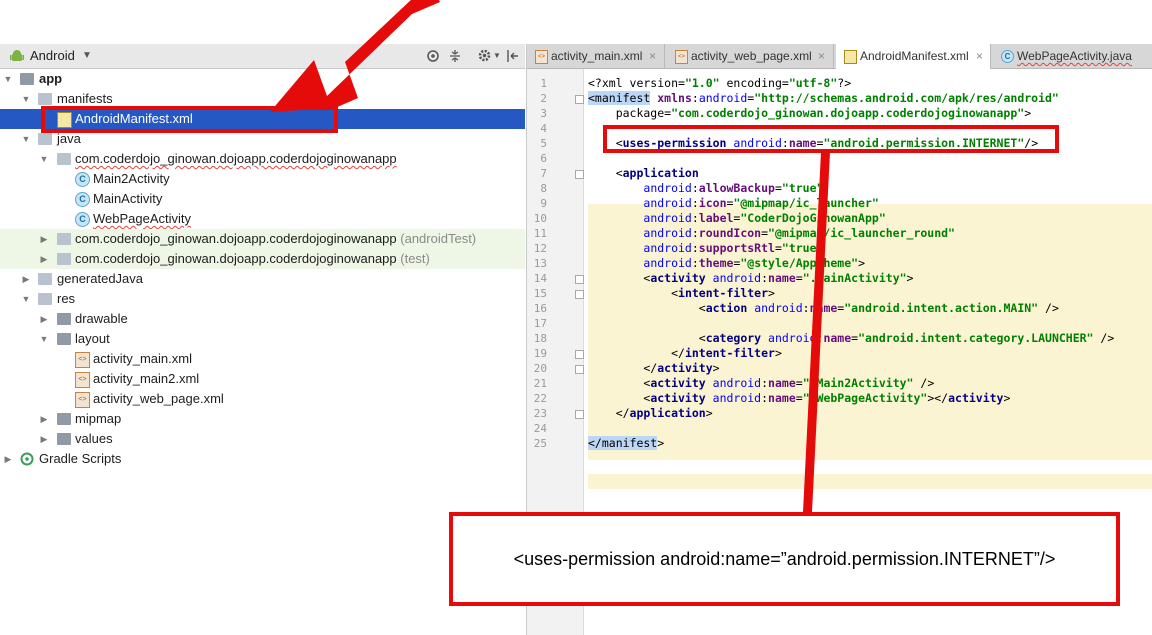 Image resolution: width=1152 pixels, height=635 pixels. What do you see at coordinates (189, 119) in the screenshot?
I see `manifest-highlight-box` at bounding box center [189, 119].